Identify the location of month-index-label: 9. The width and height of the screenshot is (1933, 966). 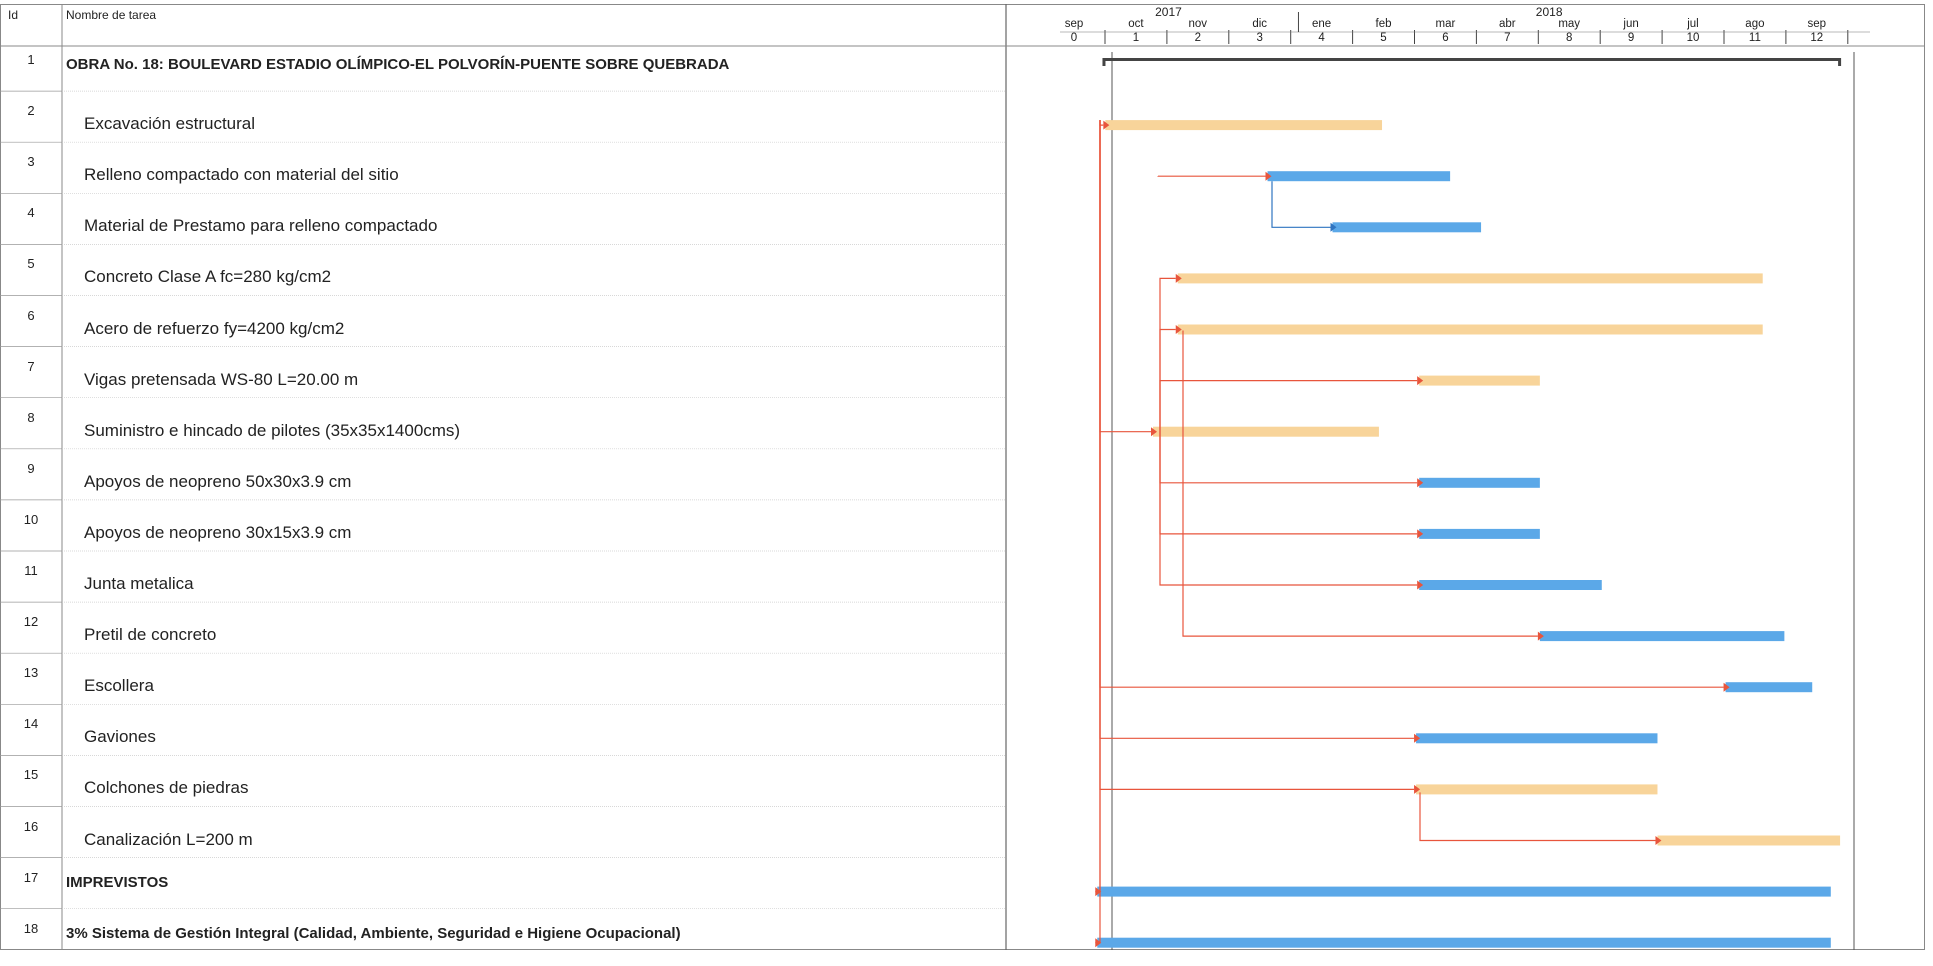
(1631, 38).